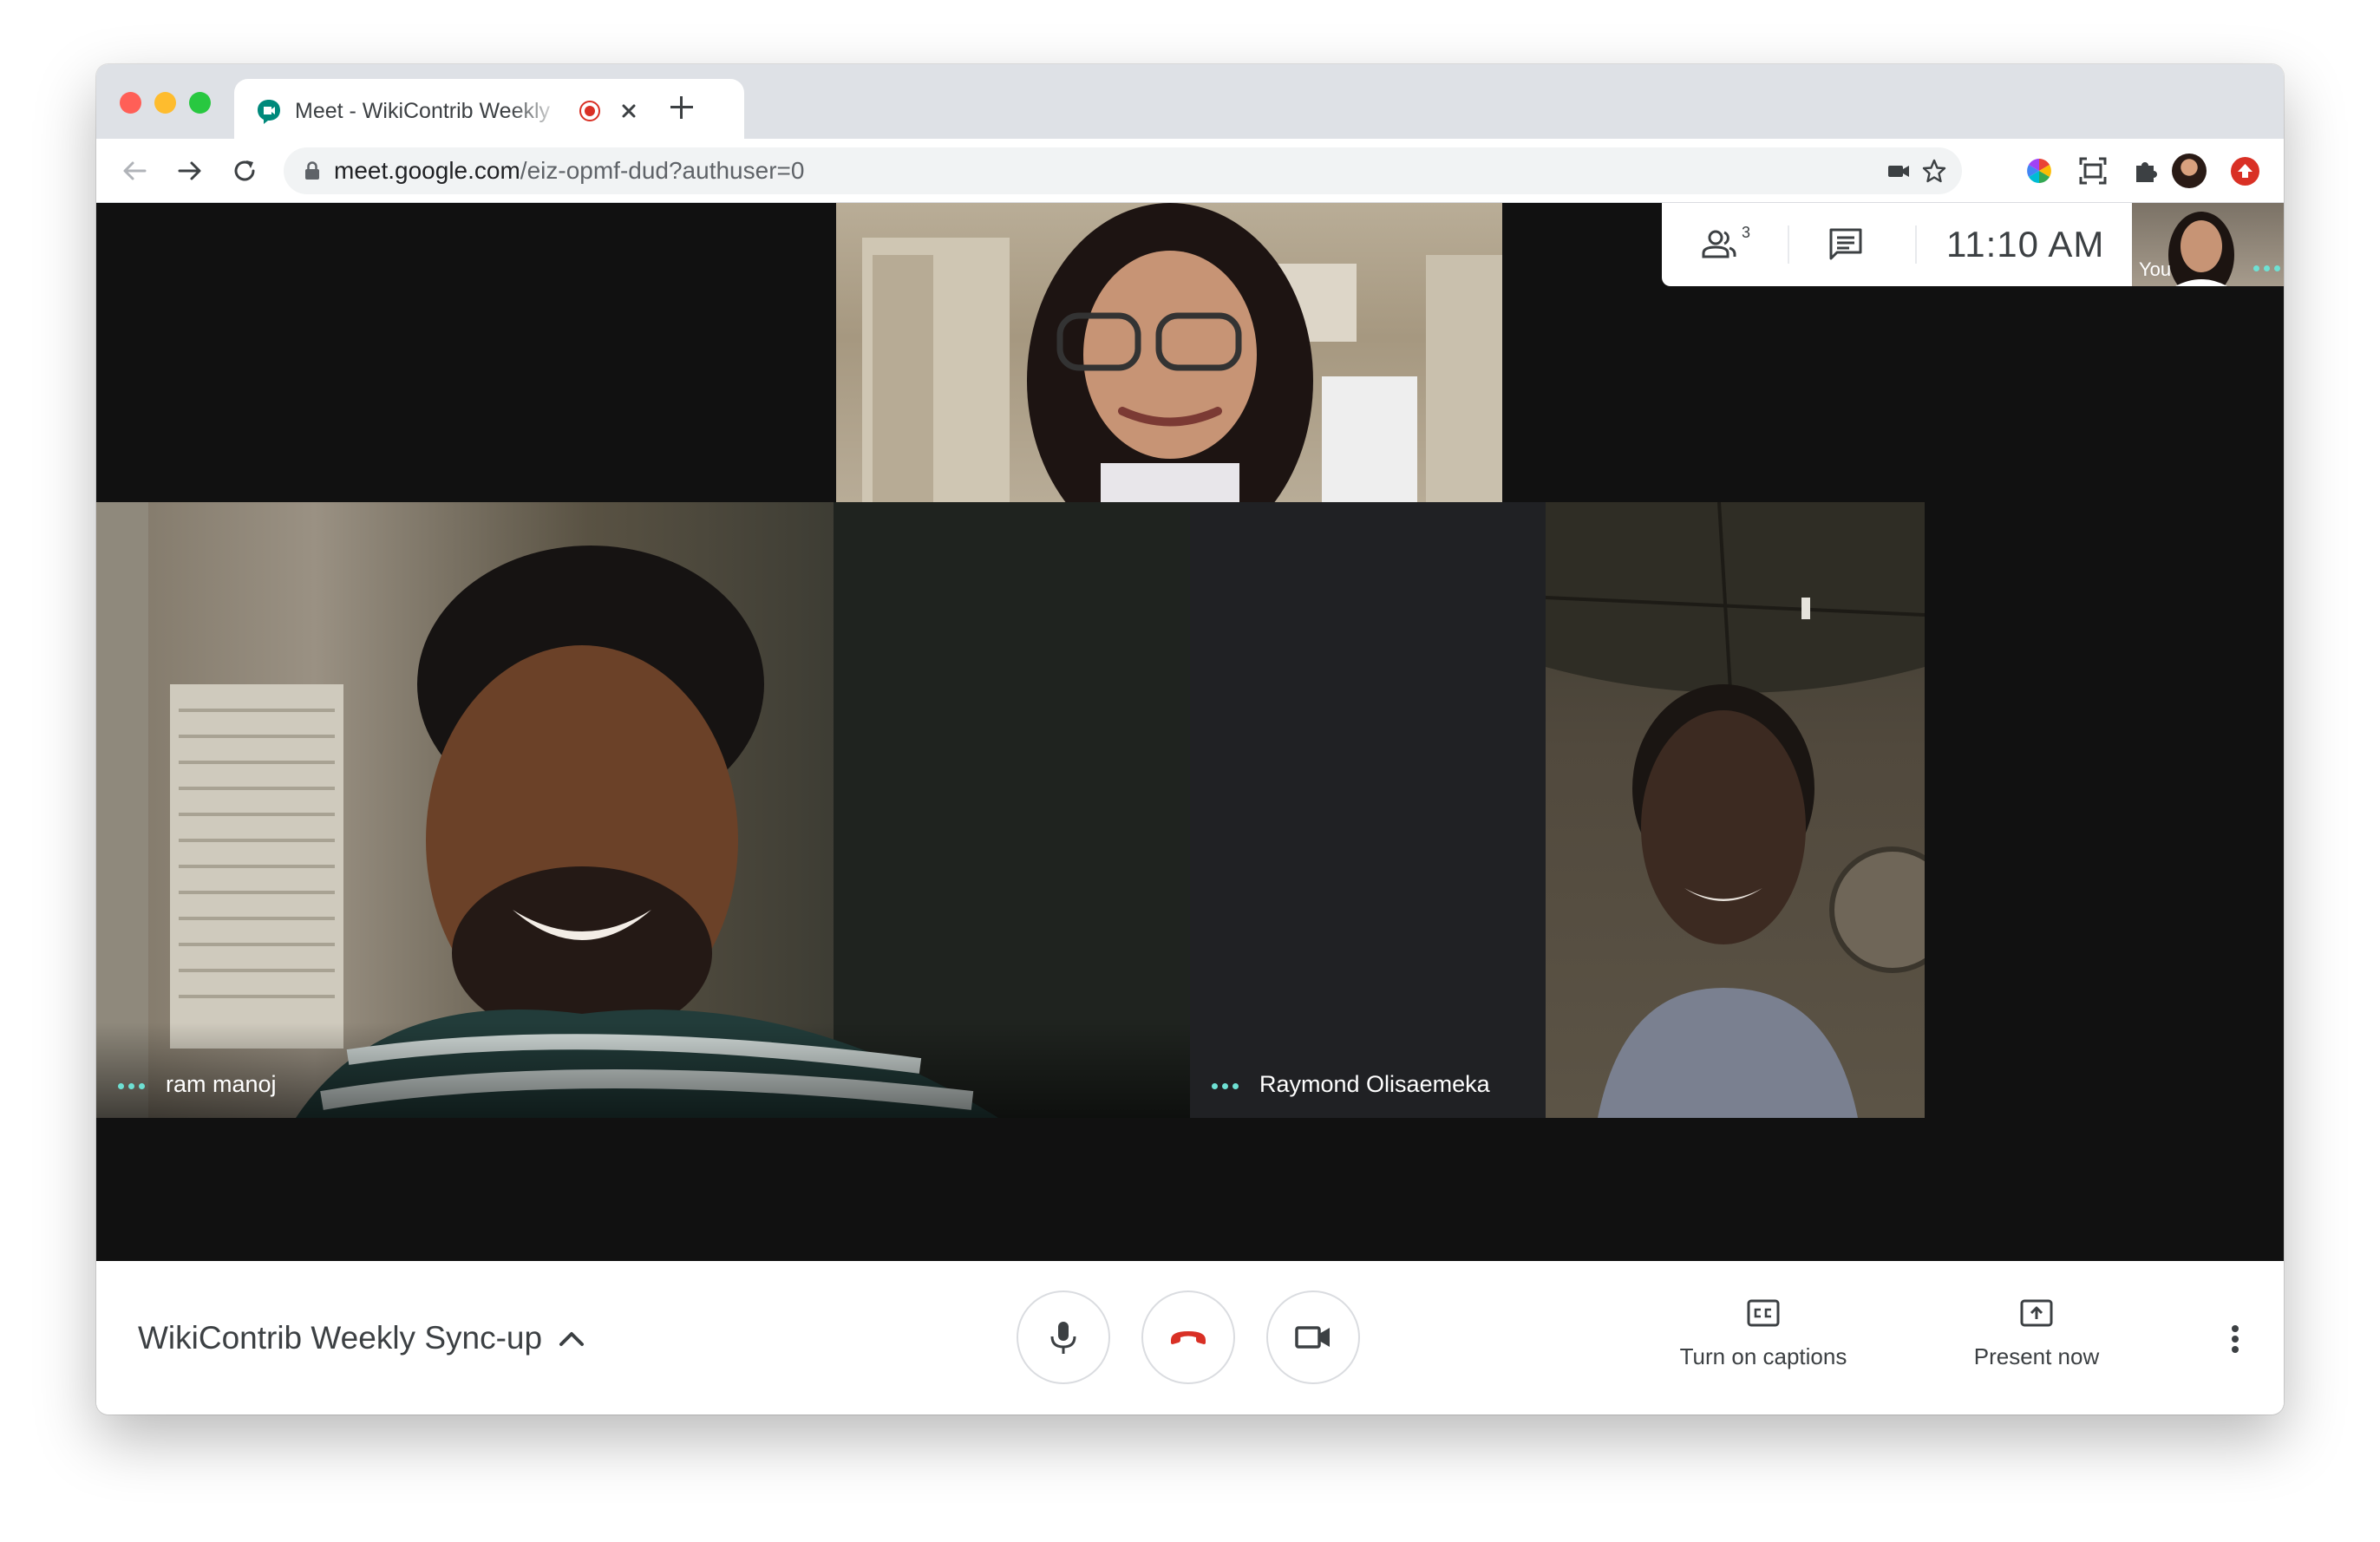  I want to click on close-icon, so click(629, 111).